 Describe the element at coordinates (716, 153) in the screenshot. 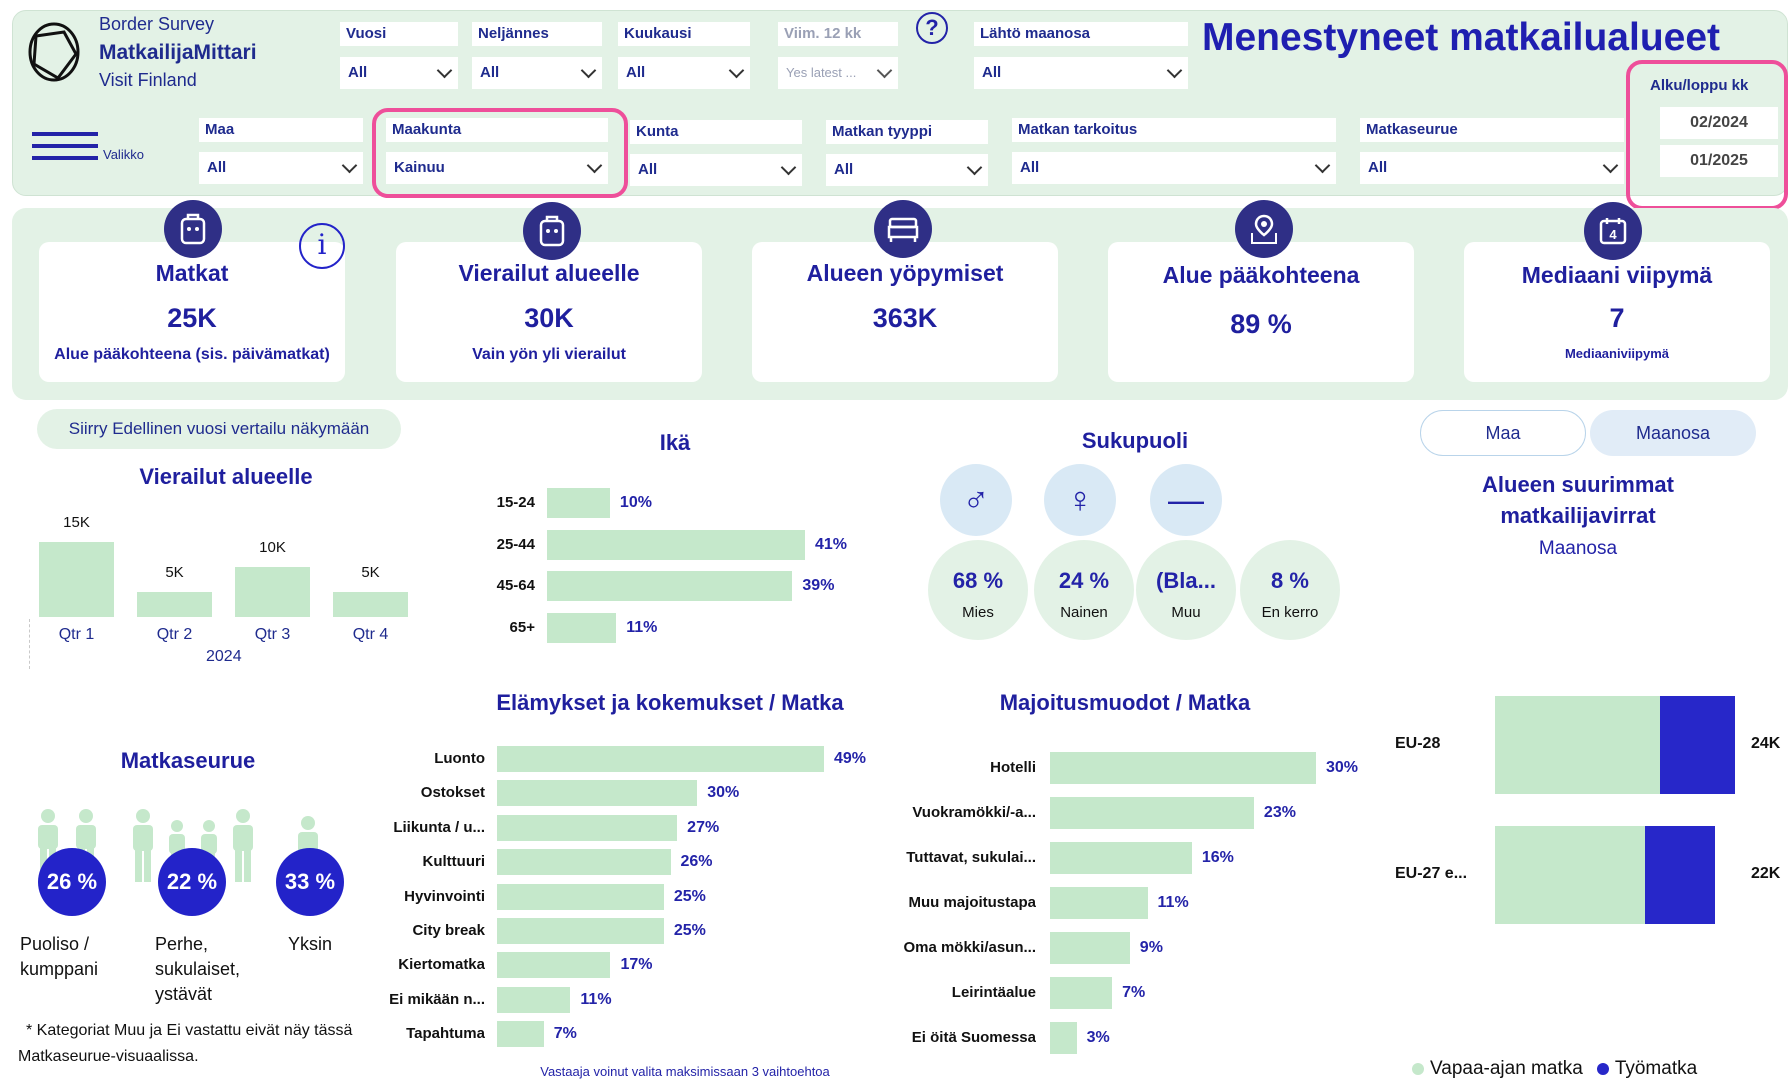

I see `filter-municipality: Kunta All` at that location.